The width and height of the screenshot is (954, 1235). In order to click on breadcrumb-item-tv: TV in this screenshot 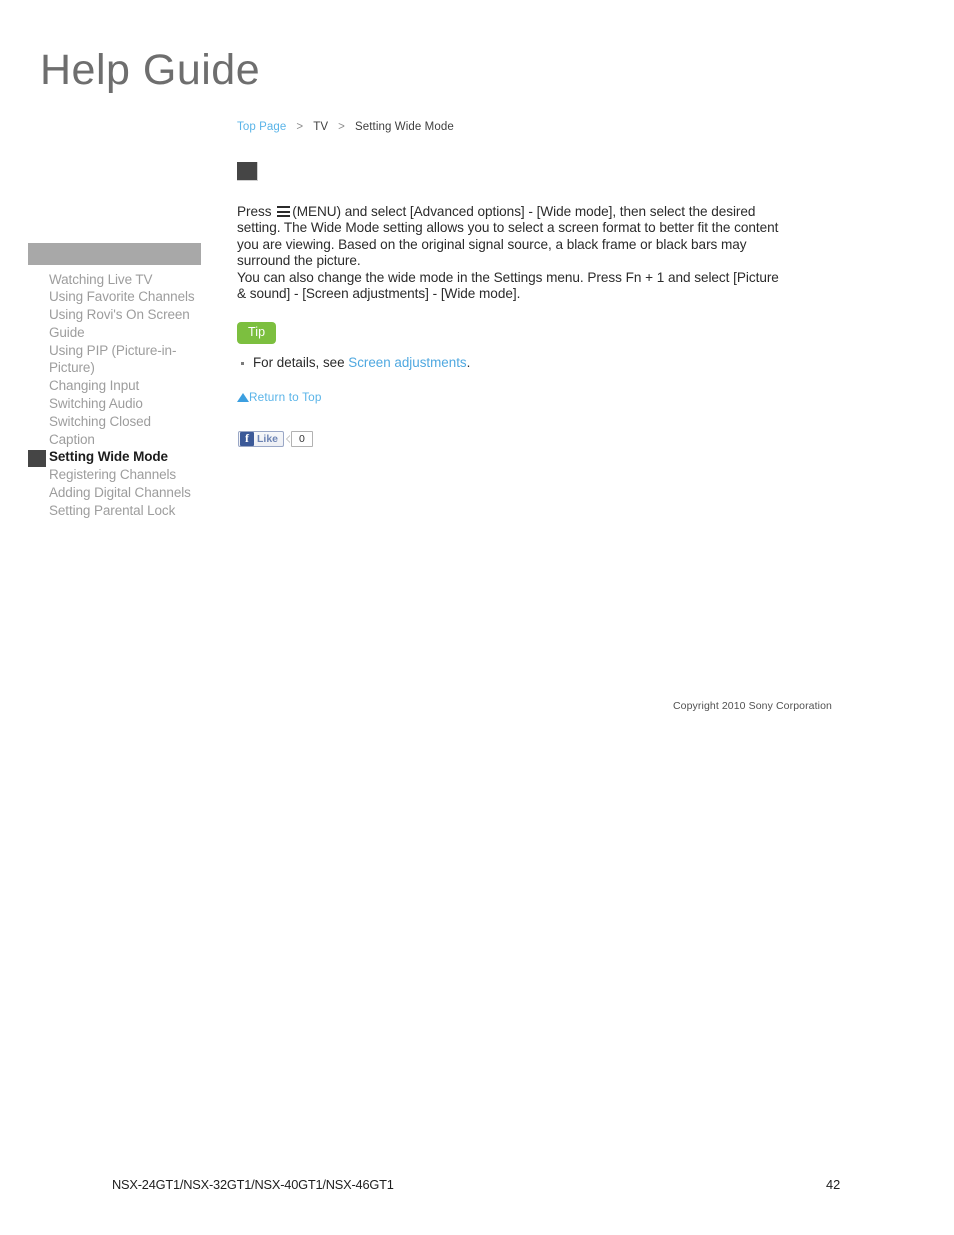, I will do `click(320, 127)`.